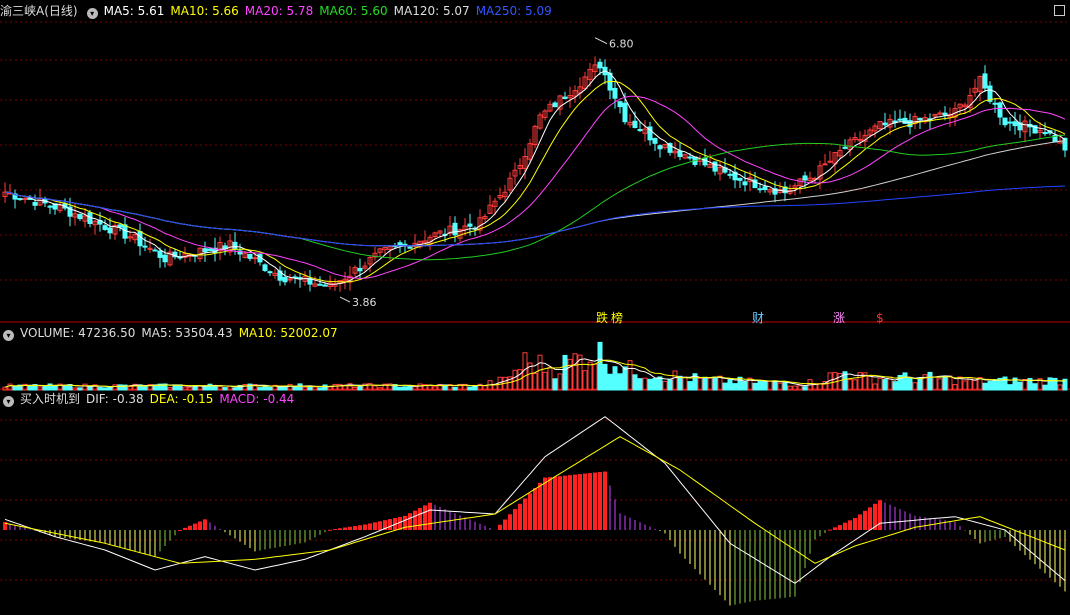  What do you see at coordinates (617, 318) in the screenshot?
I see `event-marker-bang: 榜` at bounding box center [617, 318].